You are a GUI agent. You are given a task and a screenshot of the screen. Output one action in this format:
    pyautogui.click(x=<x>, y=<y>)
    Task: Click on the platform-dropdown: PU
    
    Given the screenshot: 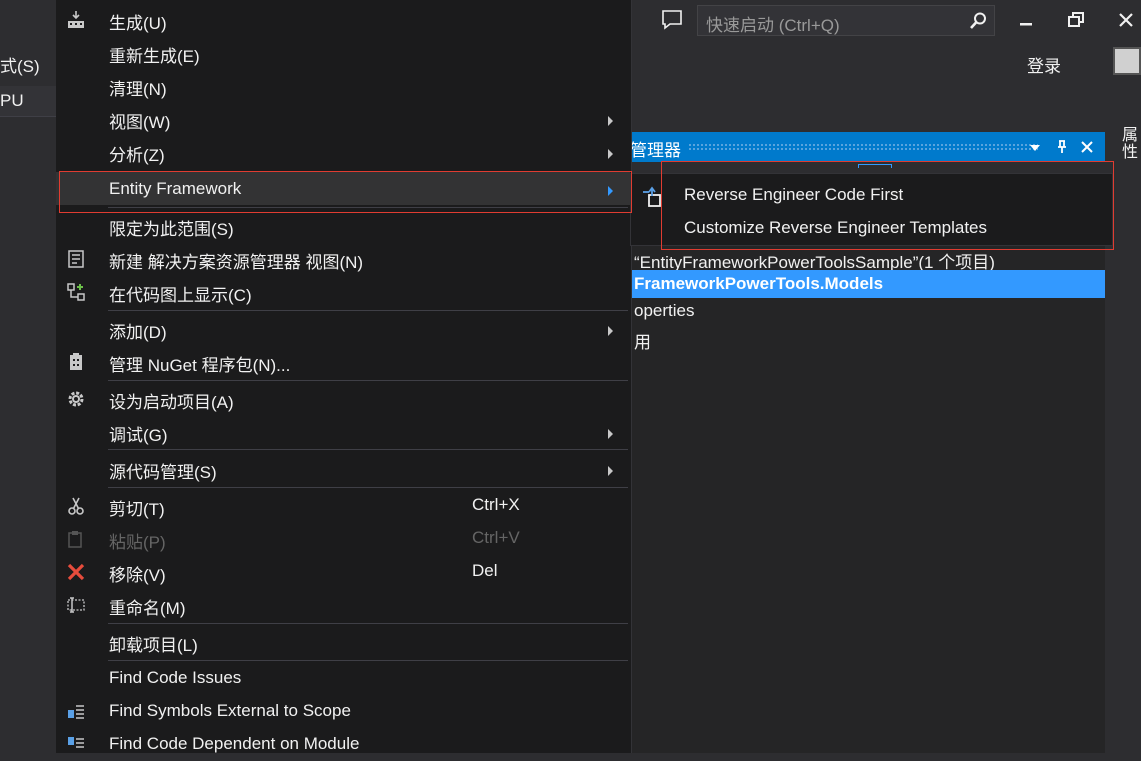 What is the action you would take?
    pyautogui.click(x=29, y=101)
    